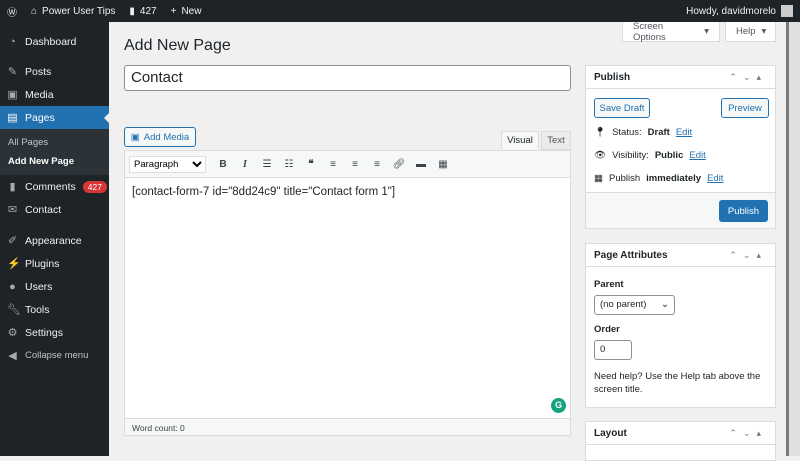 The width and height of the screenshot is (800, 461). What do you see at coordinates (610, 433) in the screenshot?
I see `layout-heading: Layout` at bounding box center [610, 433].